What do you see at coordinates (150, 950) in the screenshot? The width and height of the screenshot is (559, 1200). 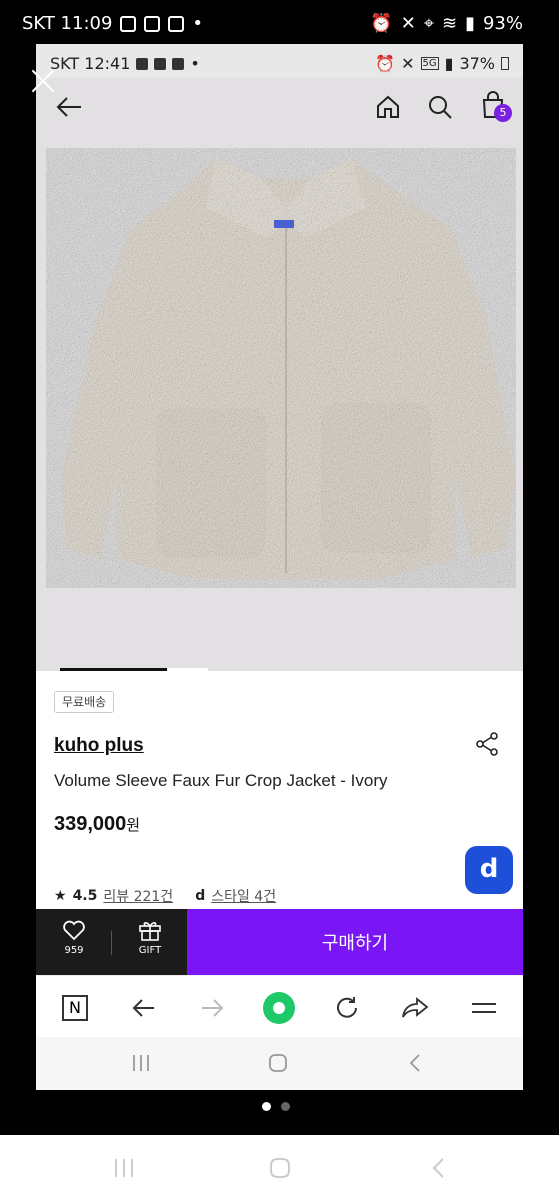 I see `gift-label: GIFT` at bounding box center [150, 950].